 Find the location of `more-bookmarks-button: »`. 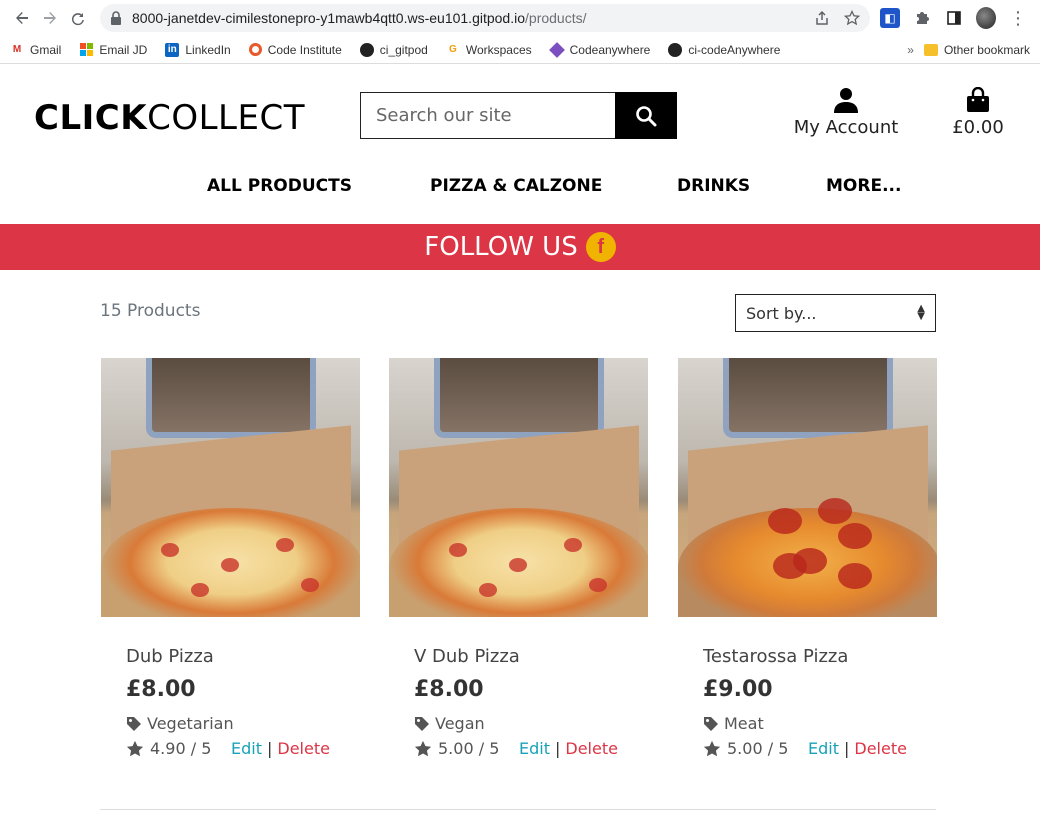

more-bookmarks-button: » is located at coordinates (910, 50).